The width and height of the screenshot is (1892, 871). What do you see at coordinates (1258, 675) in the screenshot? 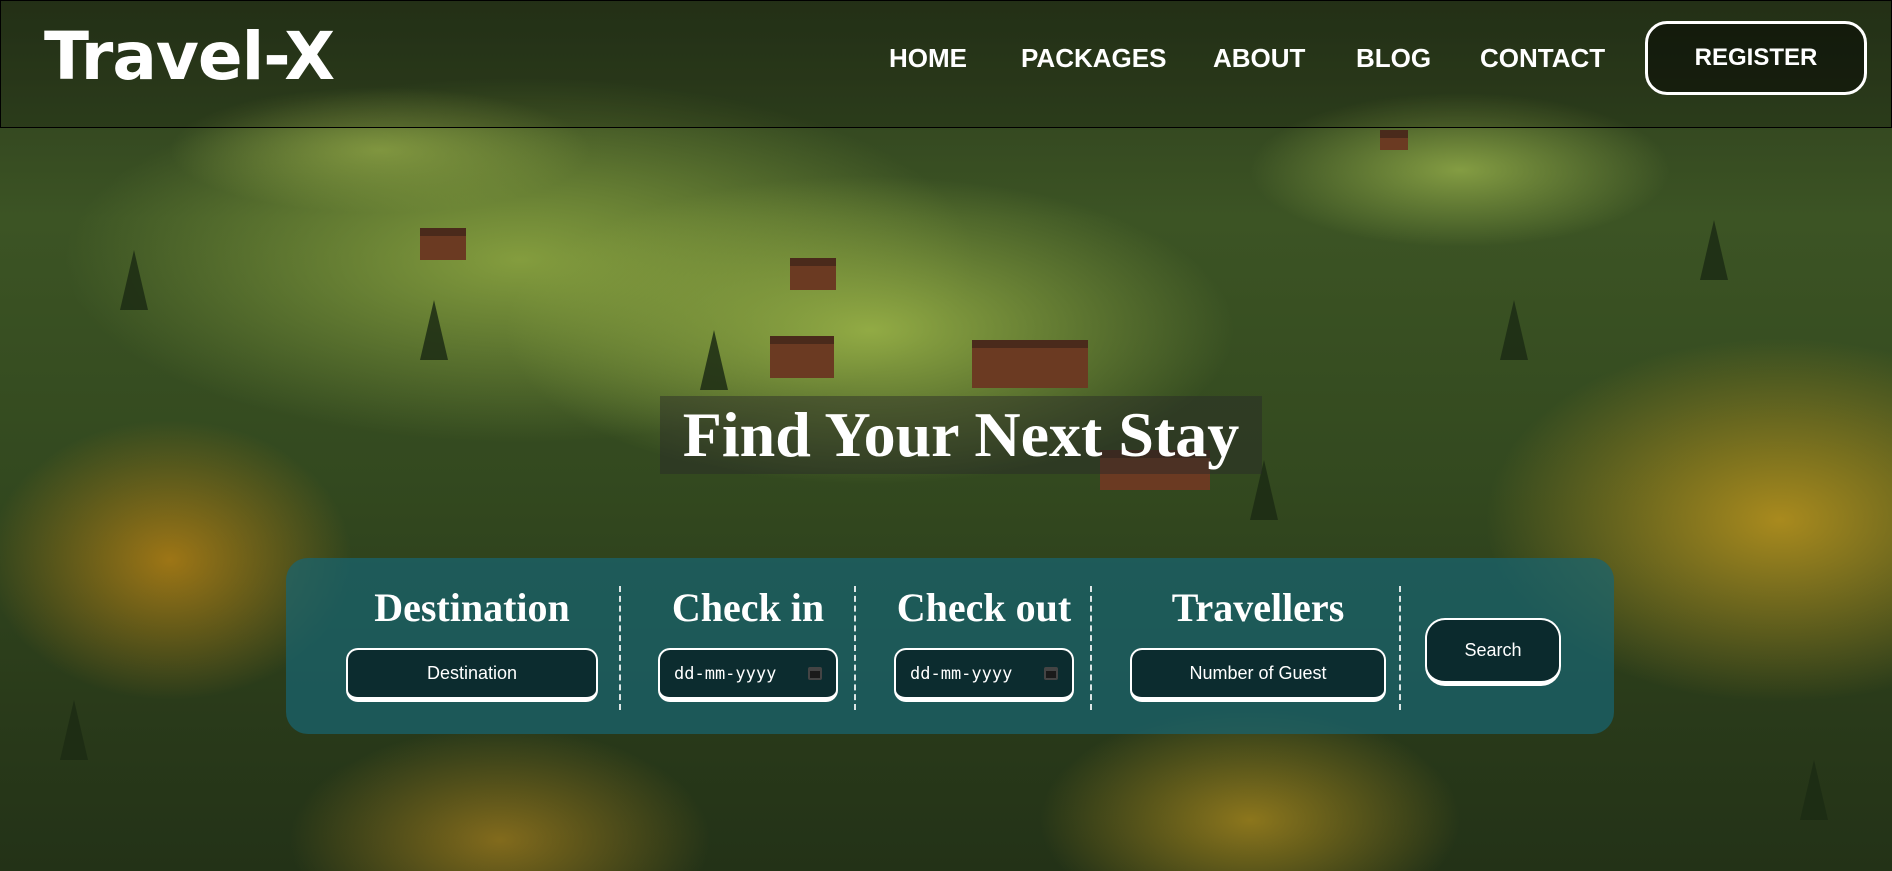
I see `guests-input: Number of Guest` at bounding box center [1258, 675].